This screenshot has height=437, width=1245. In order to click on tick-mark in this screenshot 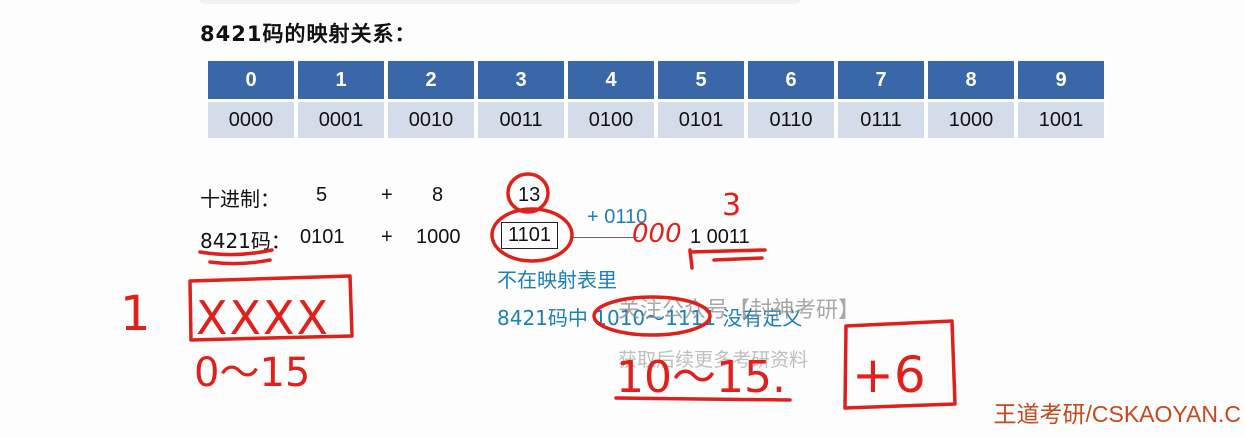, I will do `click(691, 259)`.